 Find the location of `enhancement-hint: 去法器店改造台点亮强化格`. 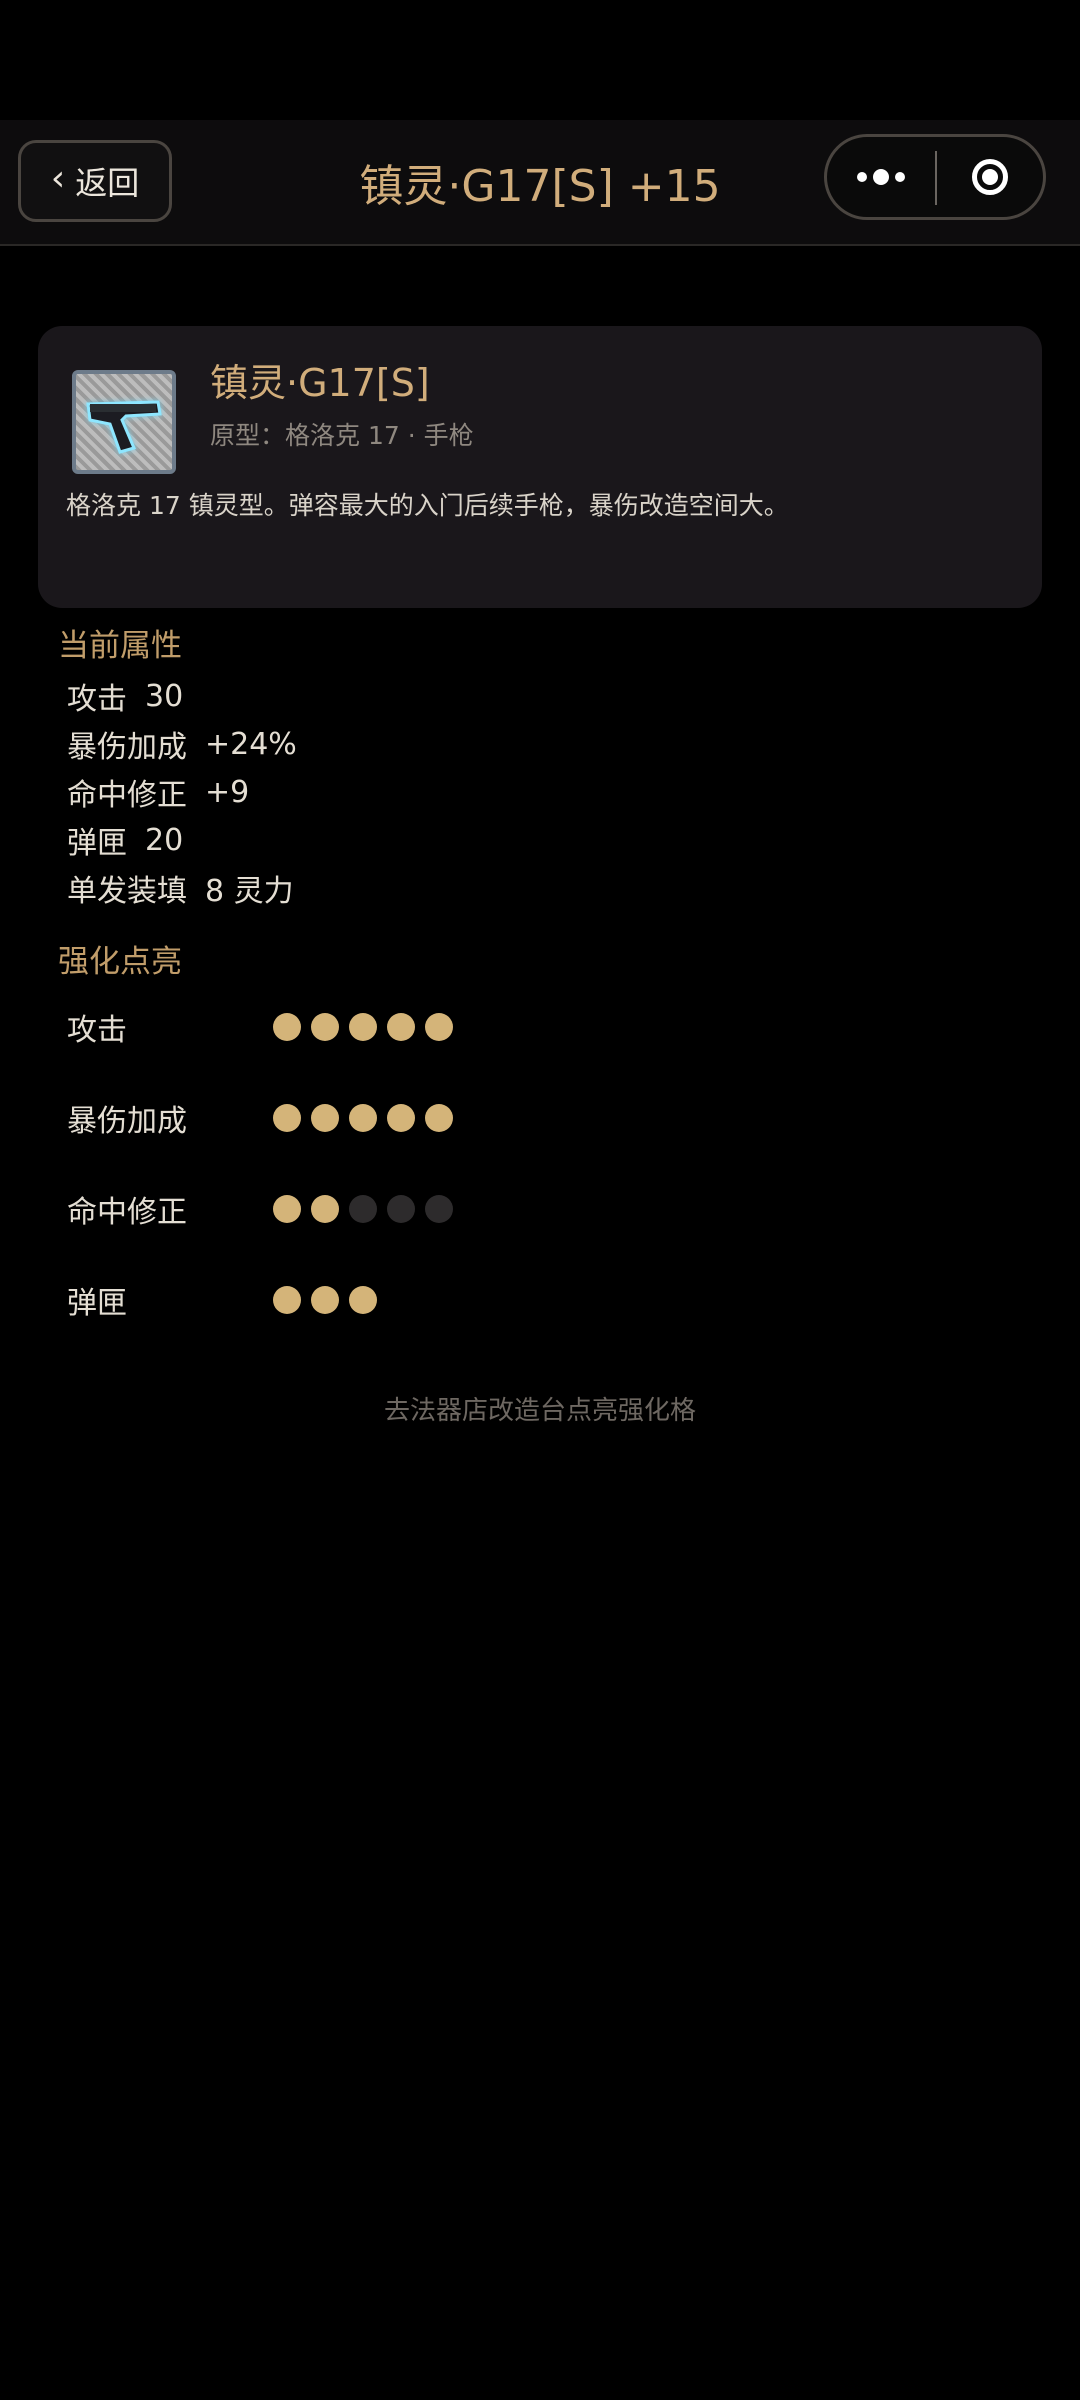

enhancement-hint: 去法器店改造台点亮强化格 is located at coordinates (539, 1411).